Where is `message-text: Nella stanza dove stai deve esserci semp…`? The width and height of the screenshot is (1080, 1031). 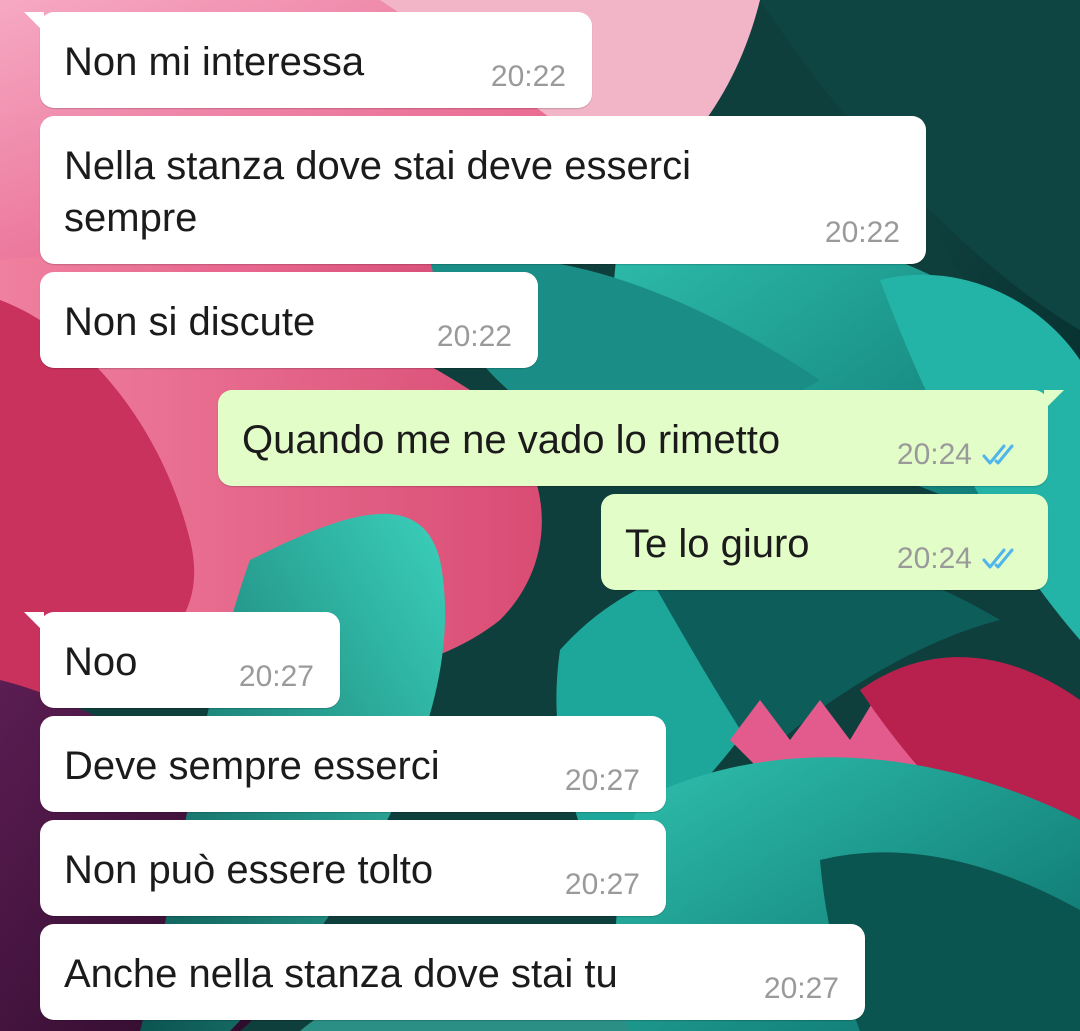
message-text: Nella stanza dove stai deve esserci semp… is located at coordinates (377, 192).